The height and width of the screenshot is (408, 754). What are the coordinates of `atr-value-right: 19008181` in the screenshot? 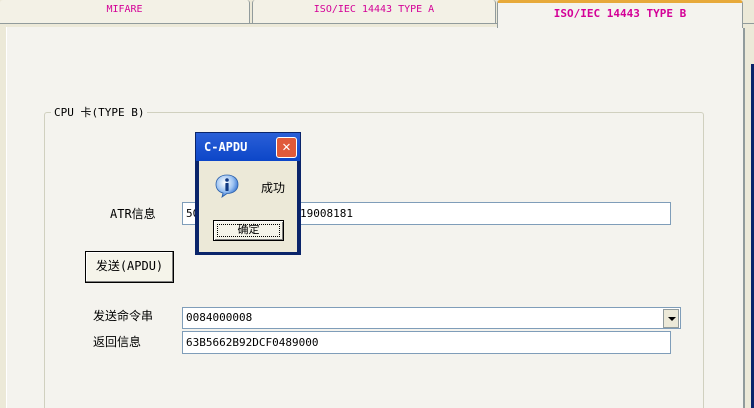 It's located at (326, 213).